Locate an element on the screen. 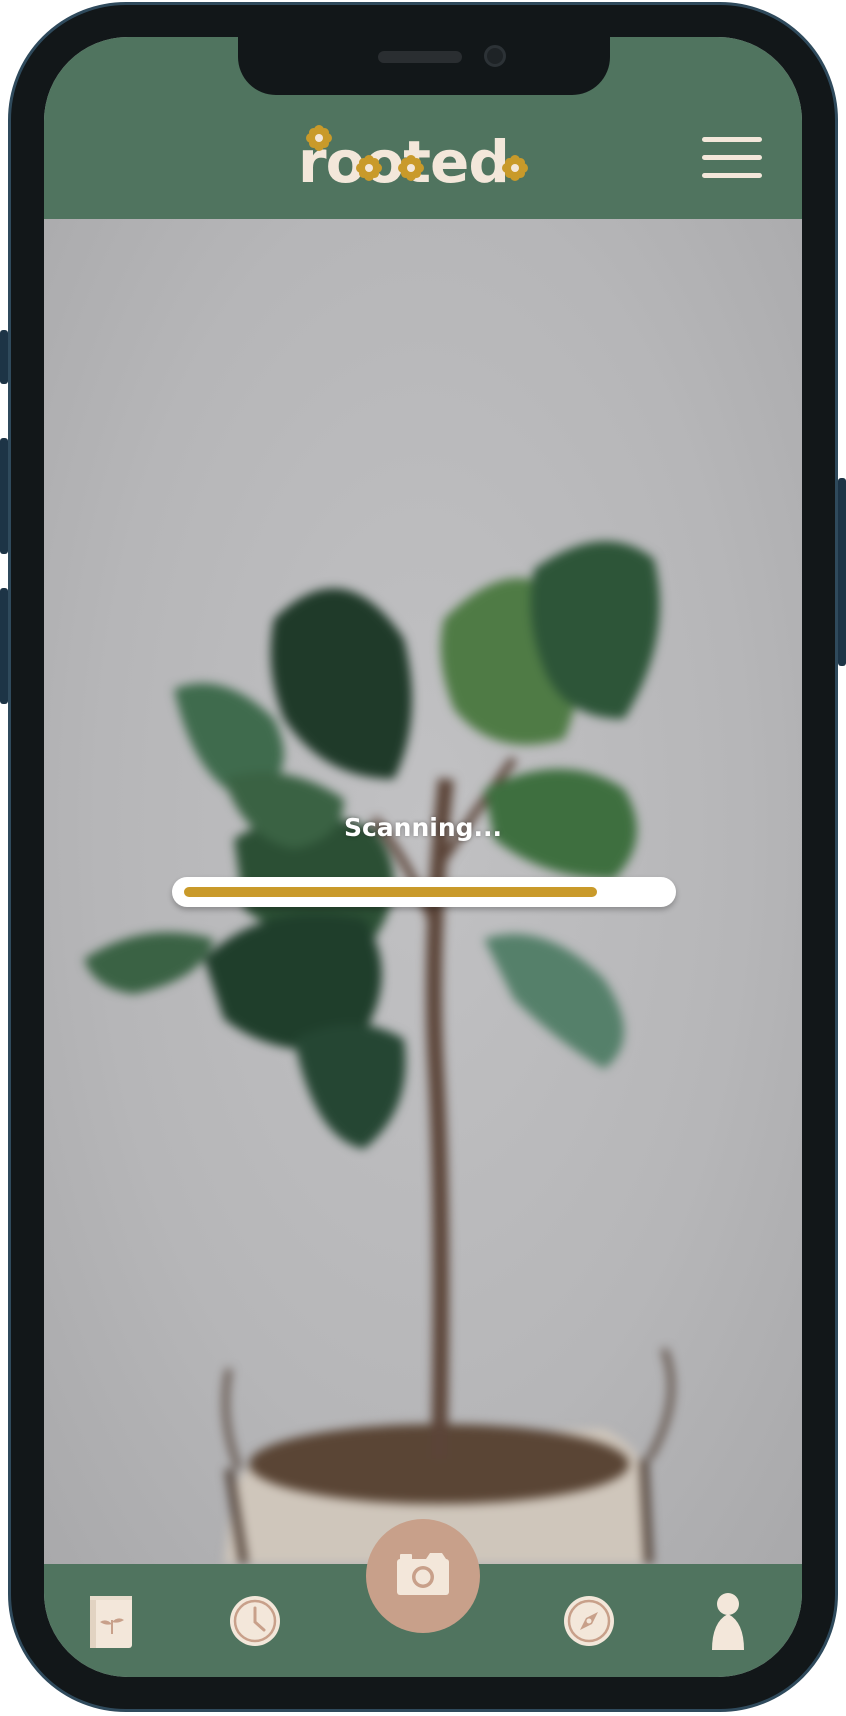 This screenshot has height=1716, width=846. person-icon is located at coordinates (728, 1621).